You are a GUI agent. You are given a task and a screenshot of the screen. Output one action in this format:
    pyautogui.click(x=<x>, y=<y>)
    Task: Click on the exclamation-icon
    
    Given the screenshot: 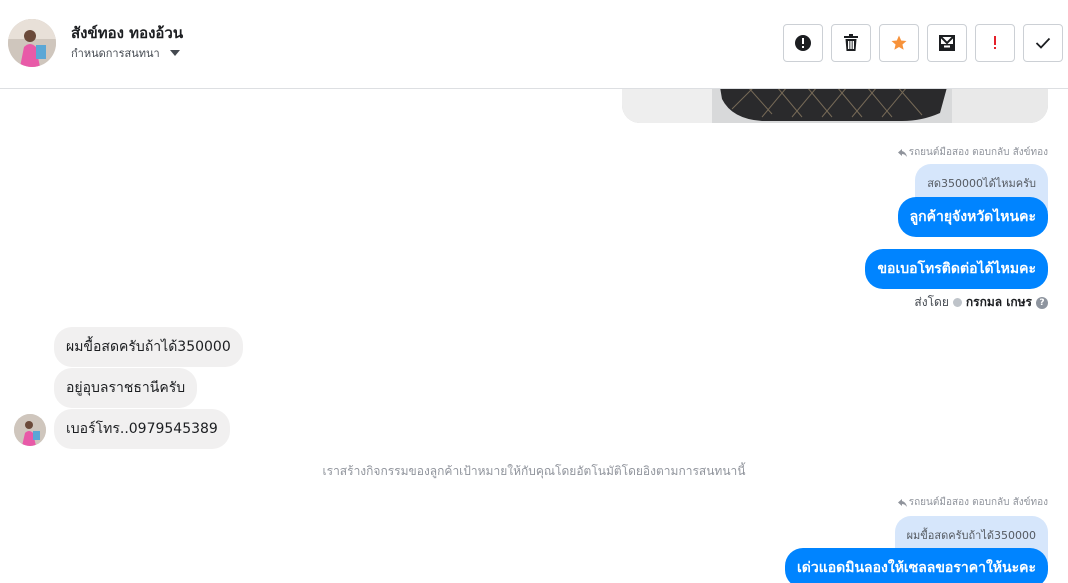 What is the action you would take?
    pyautogui.click(x=995, y=42)
    